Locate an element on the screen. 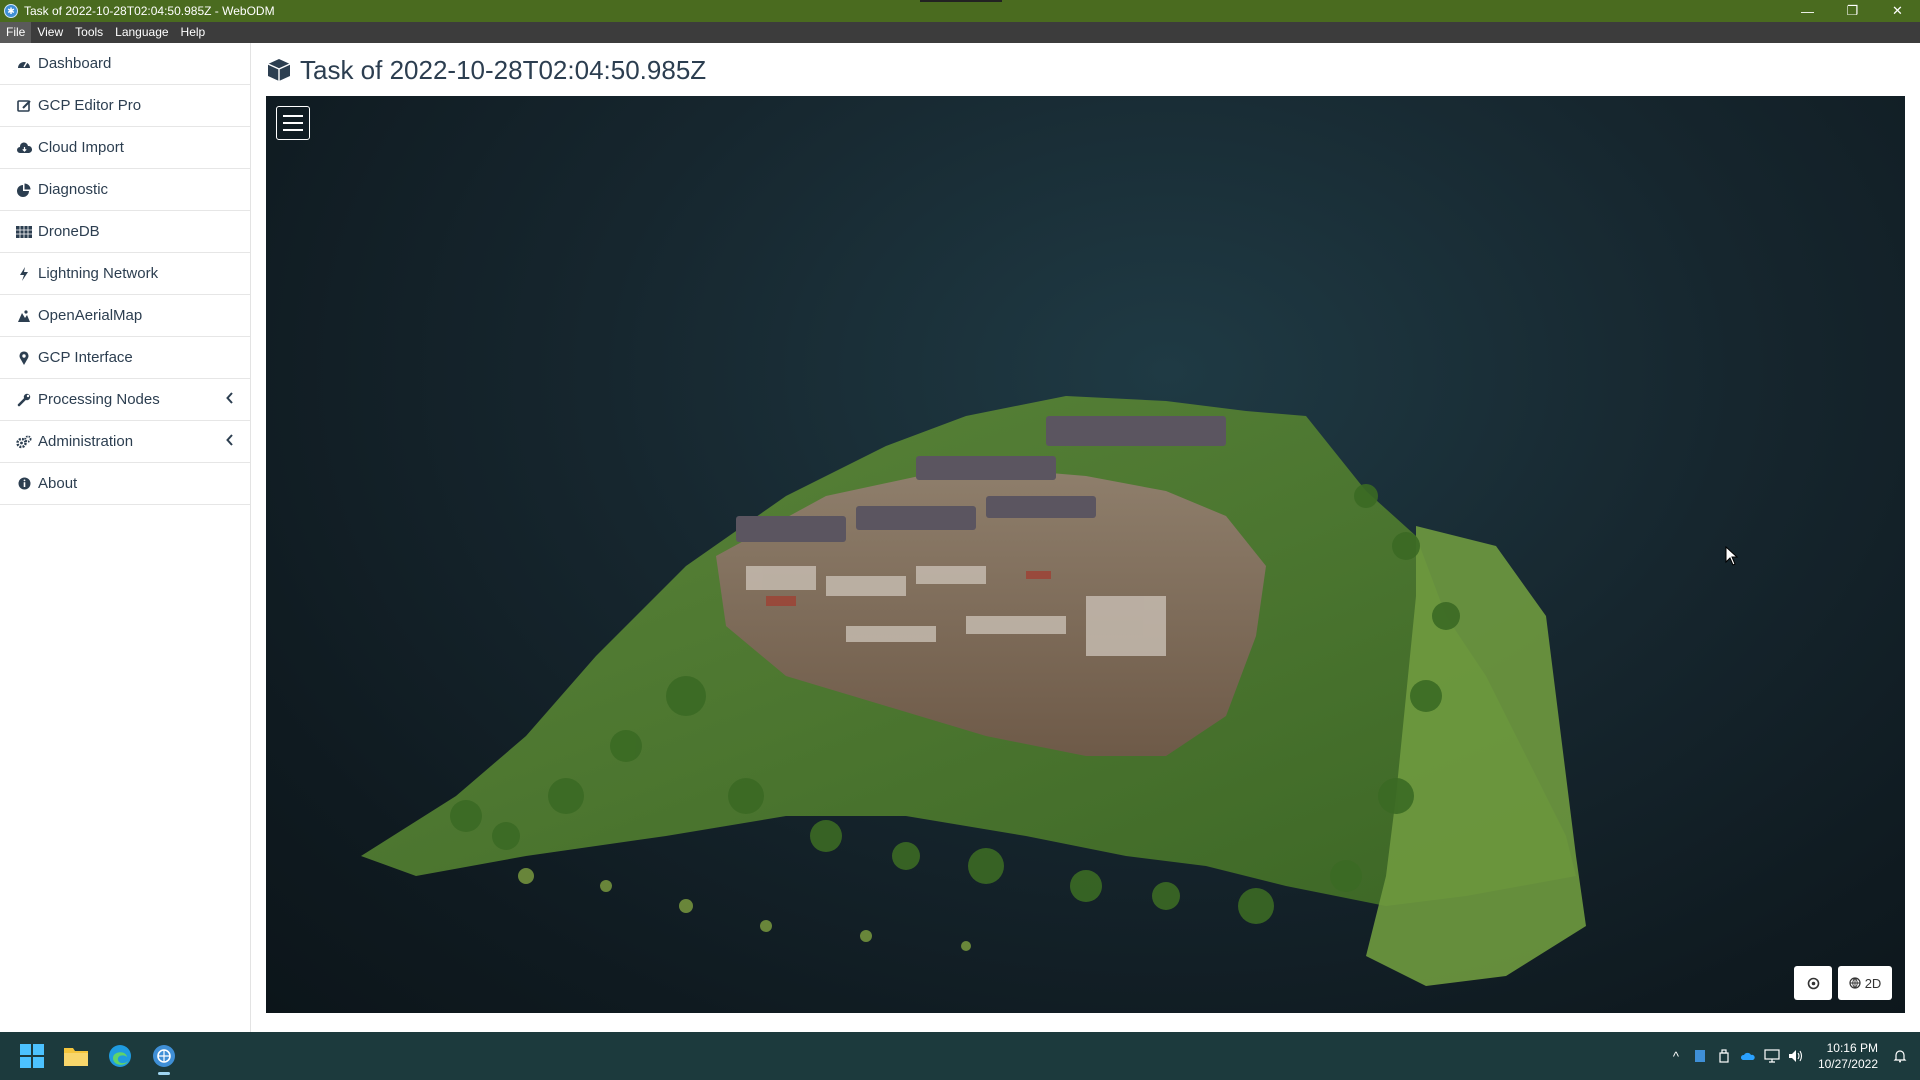 This screenshot has width=1920, height=1080. window-top-marker is located at coordinates (961, 1).